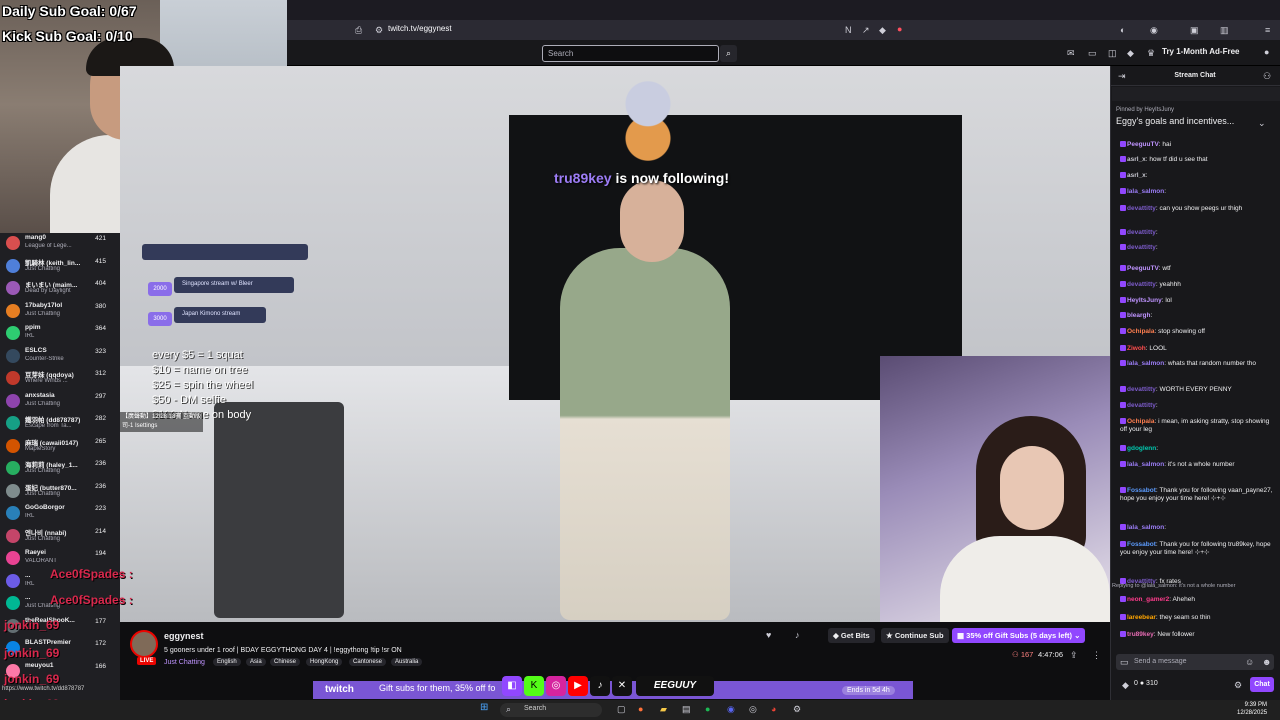 Image resolution: width=1280 pixels, height=720 pixels. I want to click on chevron-down-icon: ⌄, so click(1262, 123).